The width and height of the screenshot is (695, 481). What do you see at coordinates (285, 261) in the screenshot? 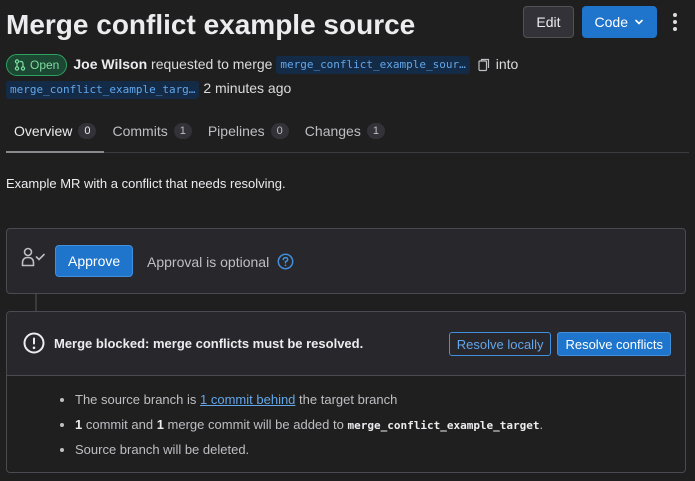
I see `help-icon` at bounding box center [285, 261].